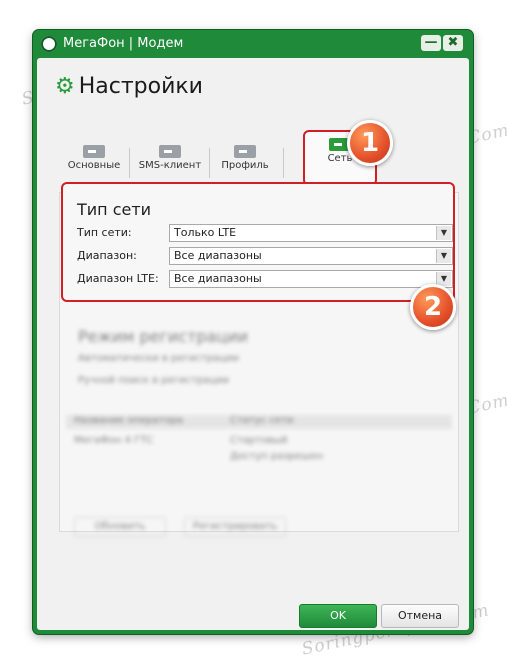  I want to click on tab-label: Профиль, so click(245, 165).